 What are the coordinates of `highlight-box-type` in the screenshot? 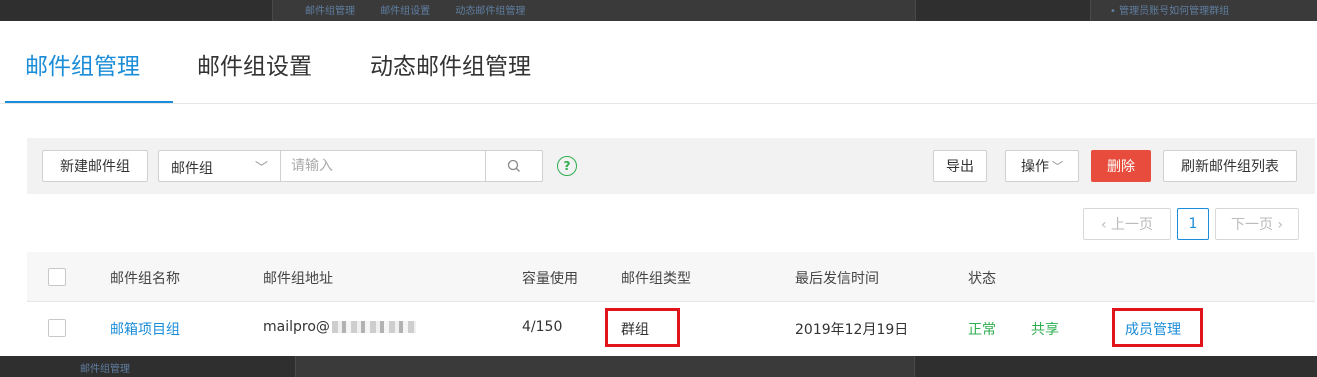 It's located at (642, 327).